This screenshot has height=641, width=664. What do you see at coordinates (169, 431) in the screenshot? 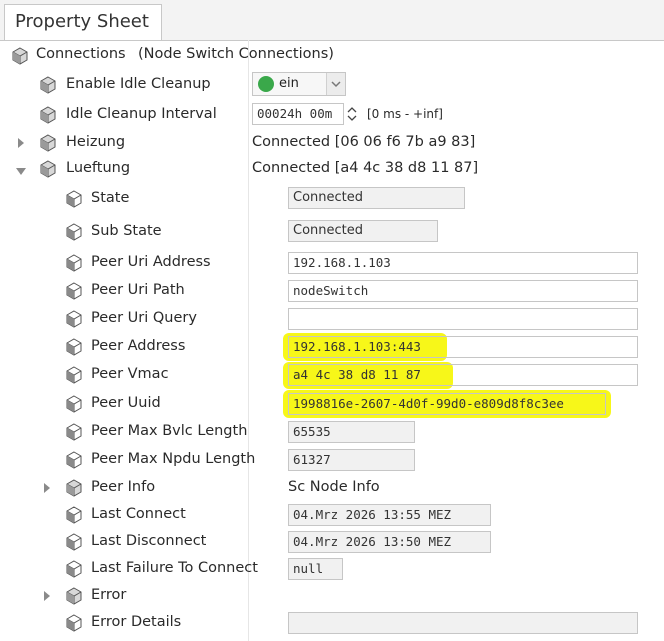
I see `peer-max-bvlc-length-label: Peer Max Bvlc Length` at bounding box center [169, 431].